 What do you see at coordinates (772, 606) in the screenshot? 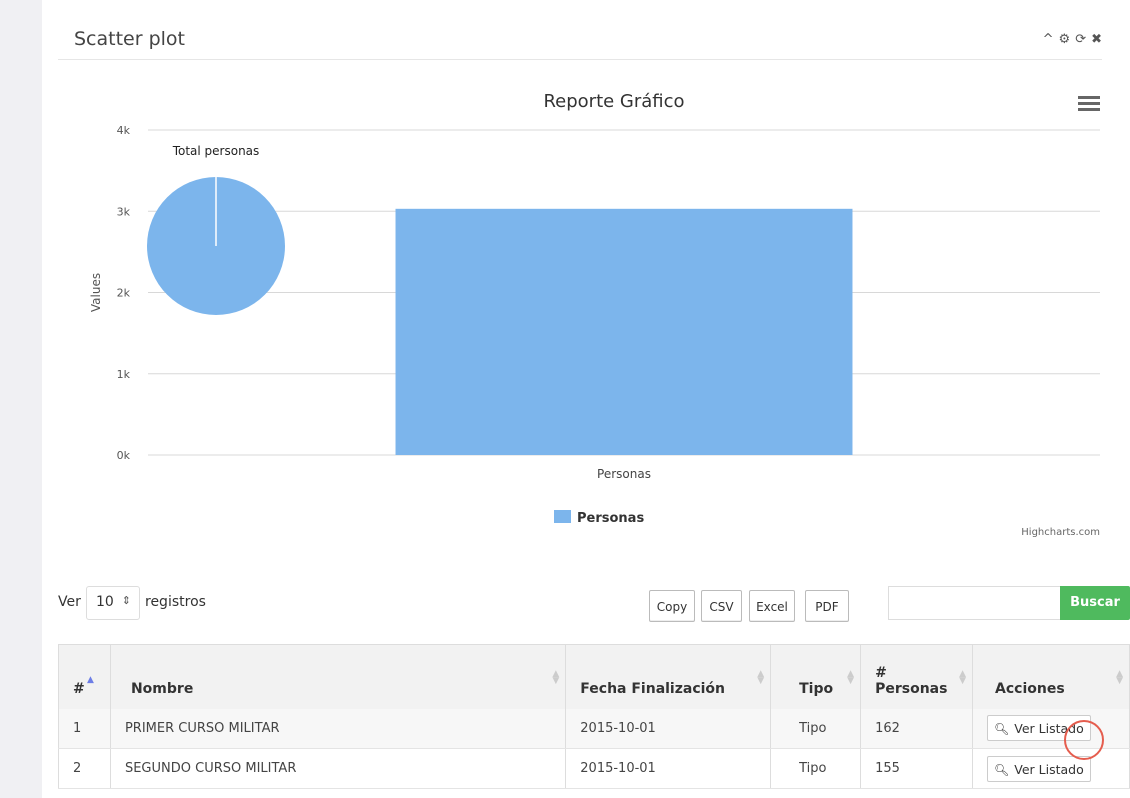
I see `excel-button: Excel` at bounding box center [772, 606].